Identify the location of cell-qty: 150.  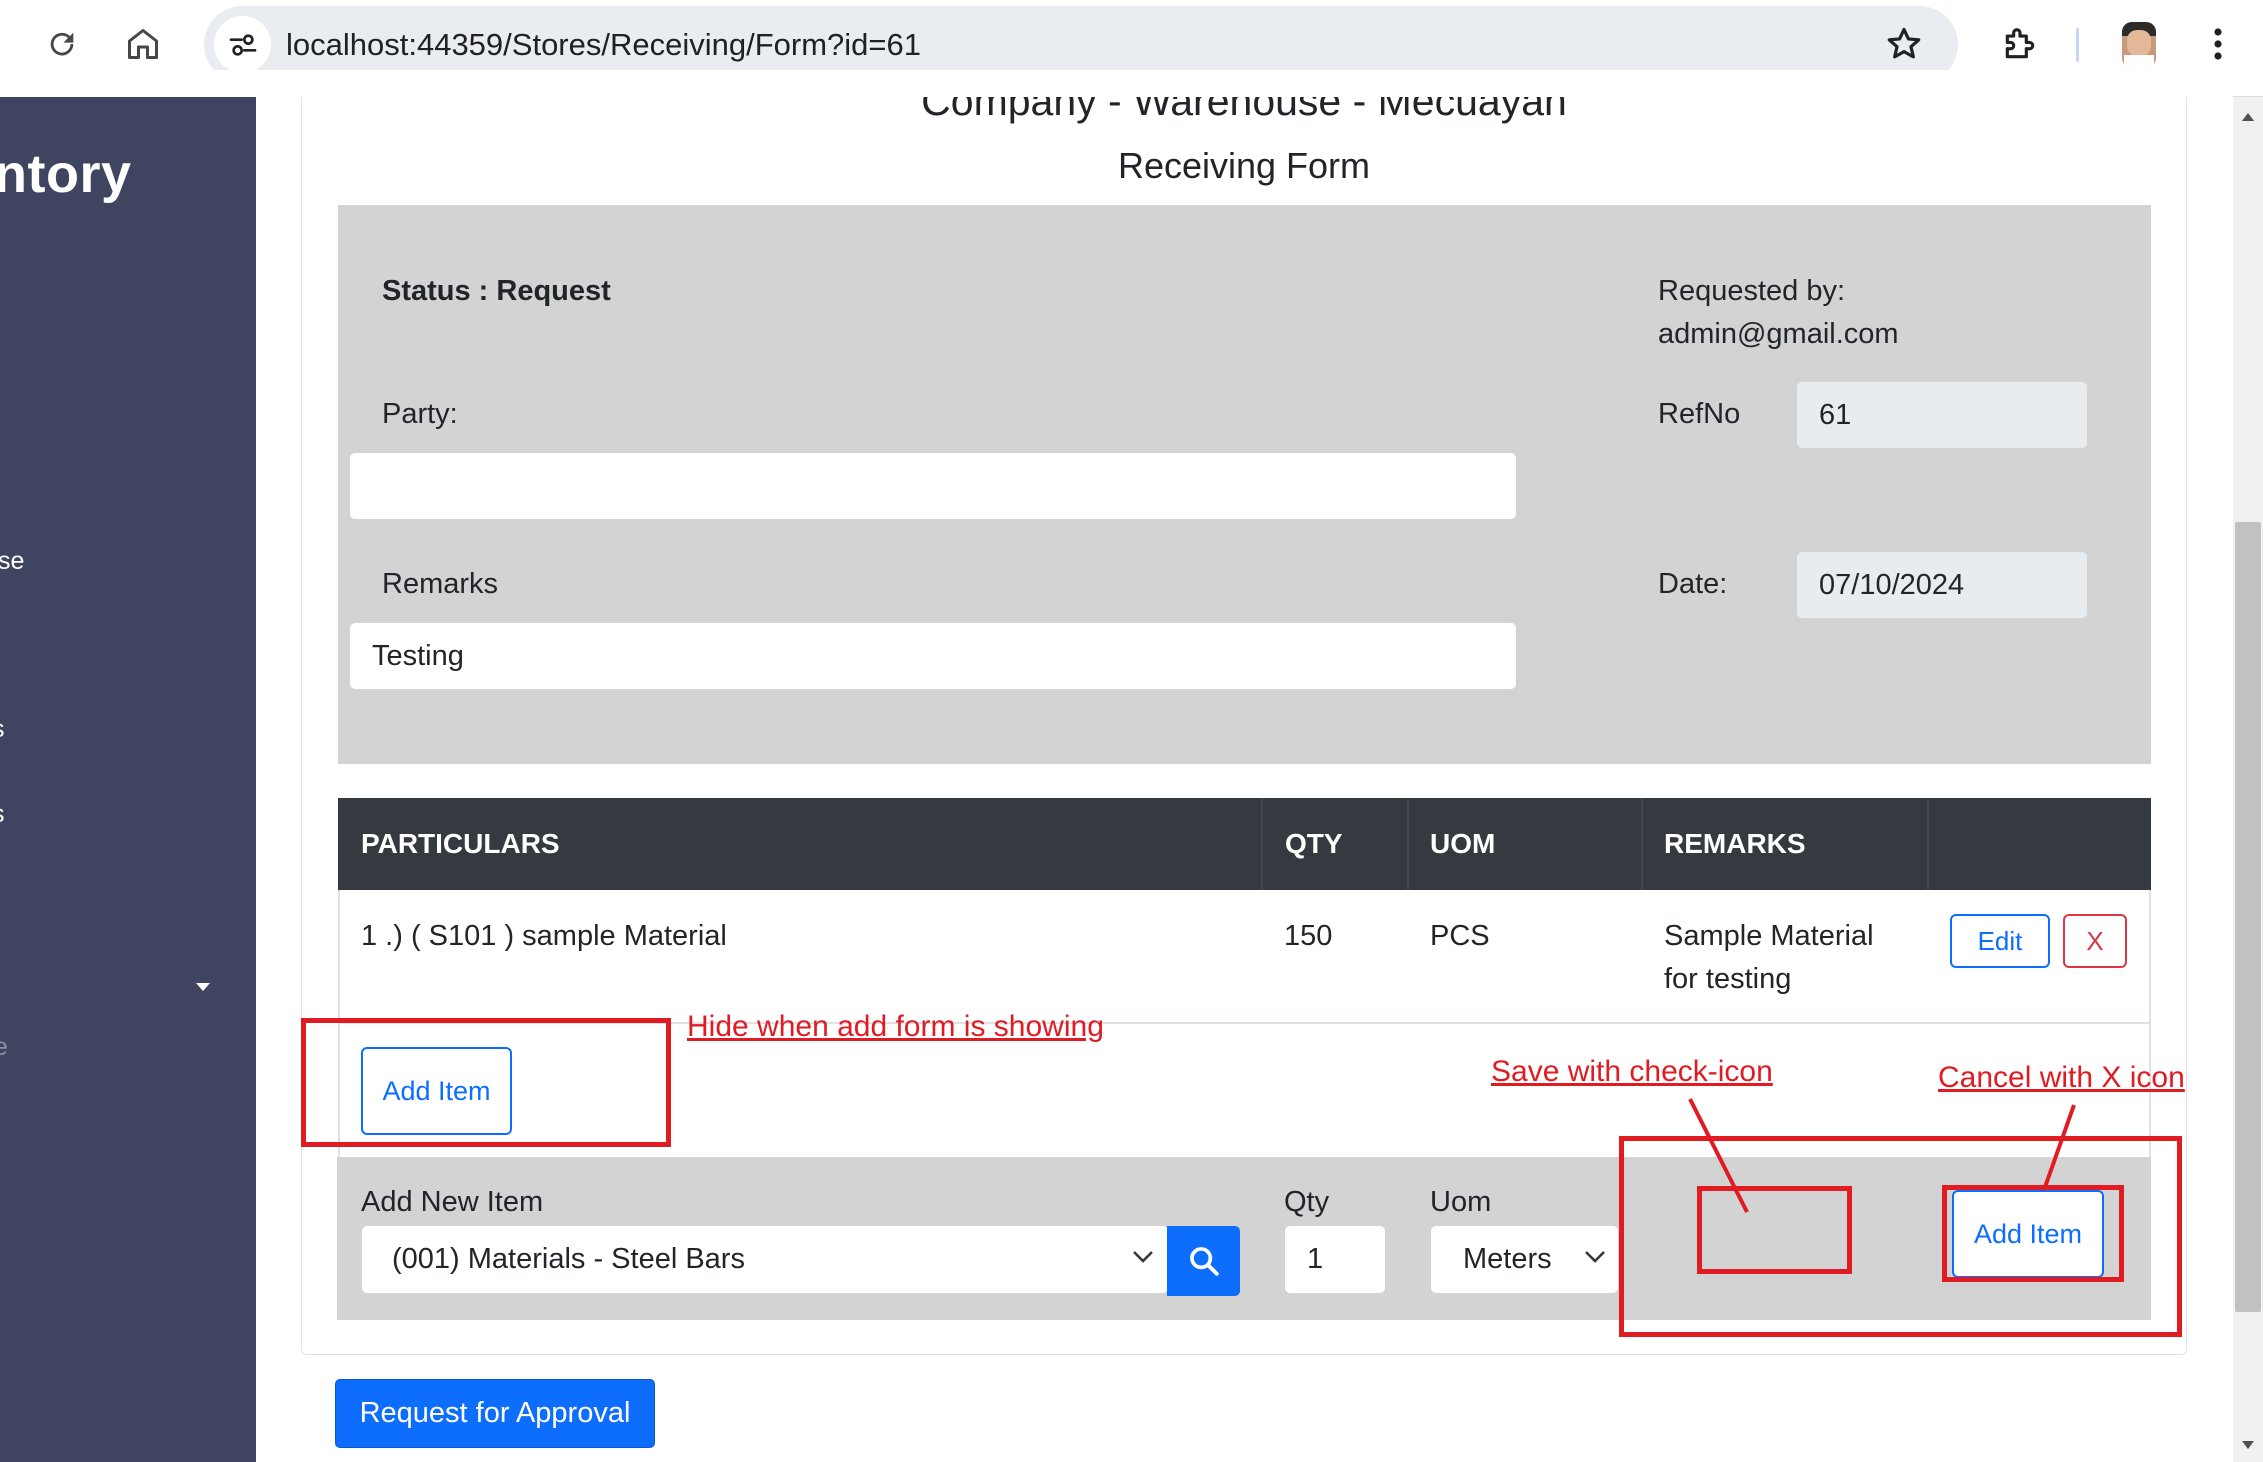
(1308, 936).